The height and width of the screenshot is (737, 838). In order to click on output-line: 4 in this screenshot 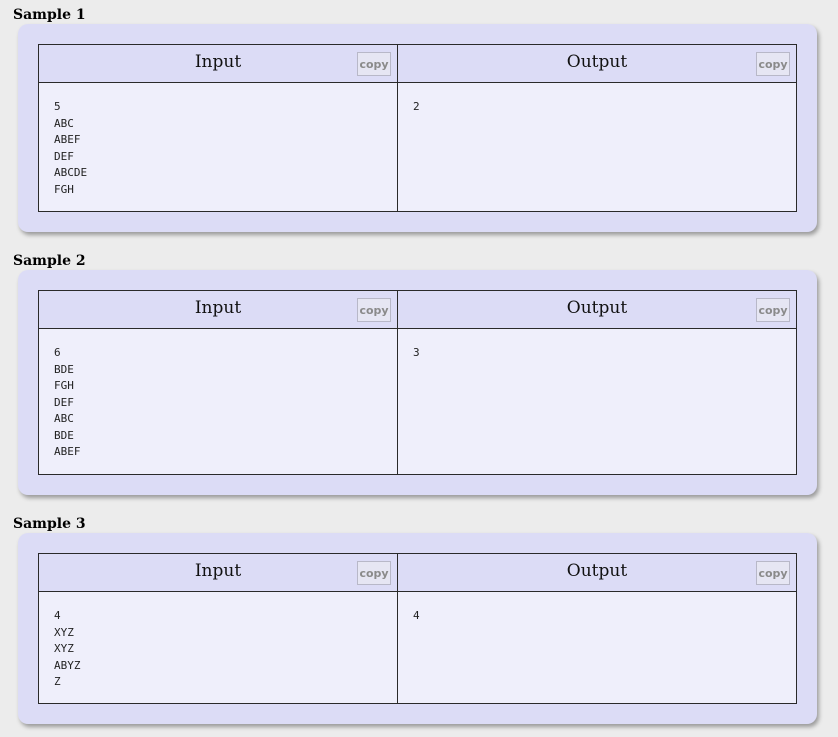, I will do `click(416, 615)`.